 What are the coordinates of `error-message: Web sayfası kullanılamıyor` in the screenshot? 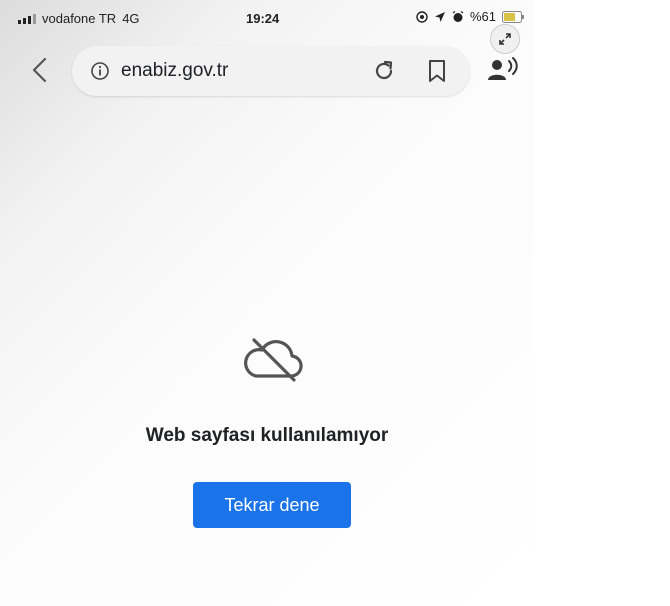 It's located at (267, 435).